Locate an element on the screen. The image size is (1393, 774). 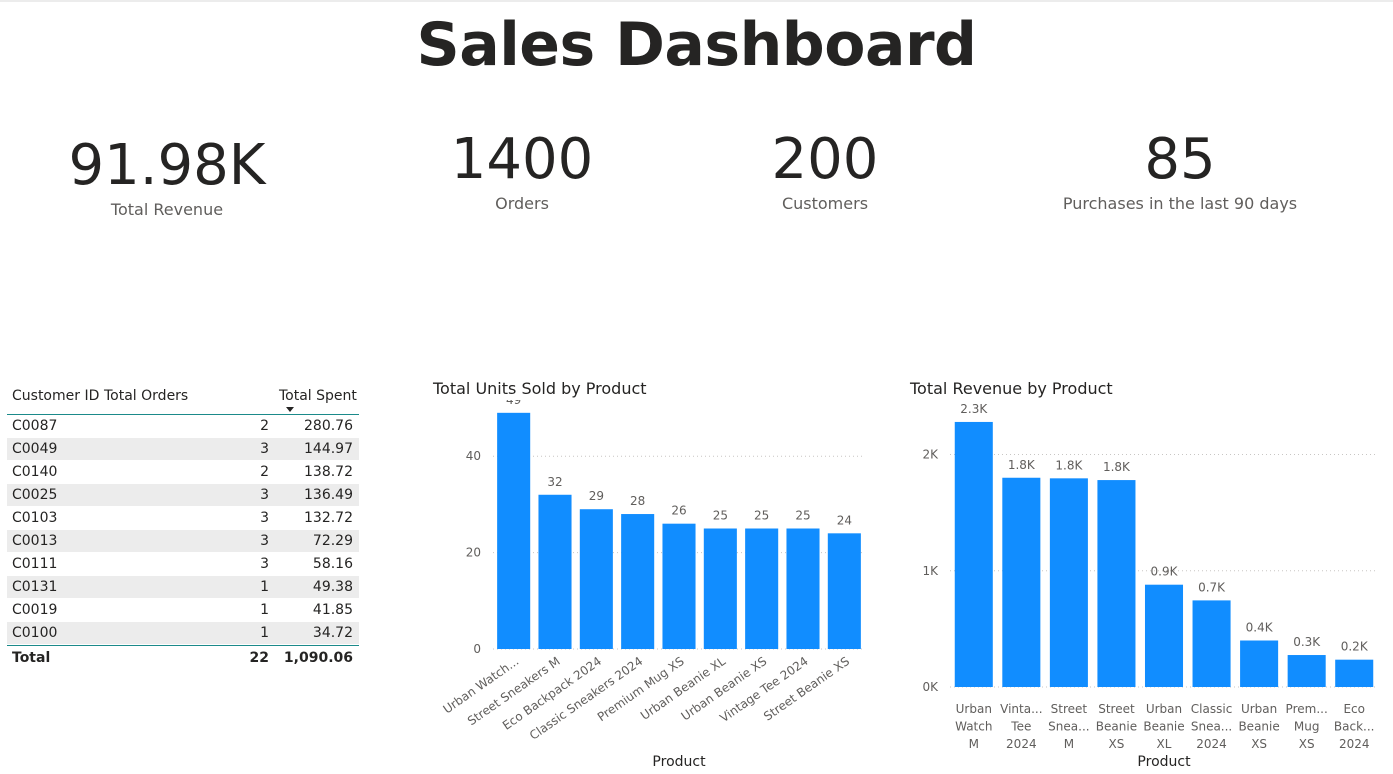
cell-total-spent: 72.29 is located at coordinates (332, 541).